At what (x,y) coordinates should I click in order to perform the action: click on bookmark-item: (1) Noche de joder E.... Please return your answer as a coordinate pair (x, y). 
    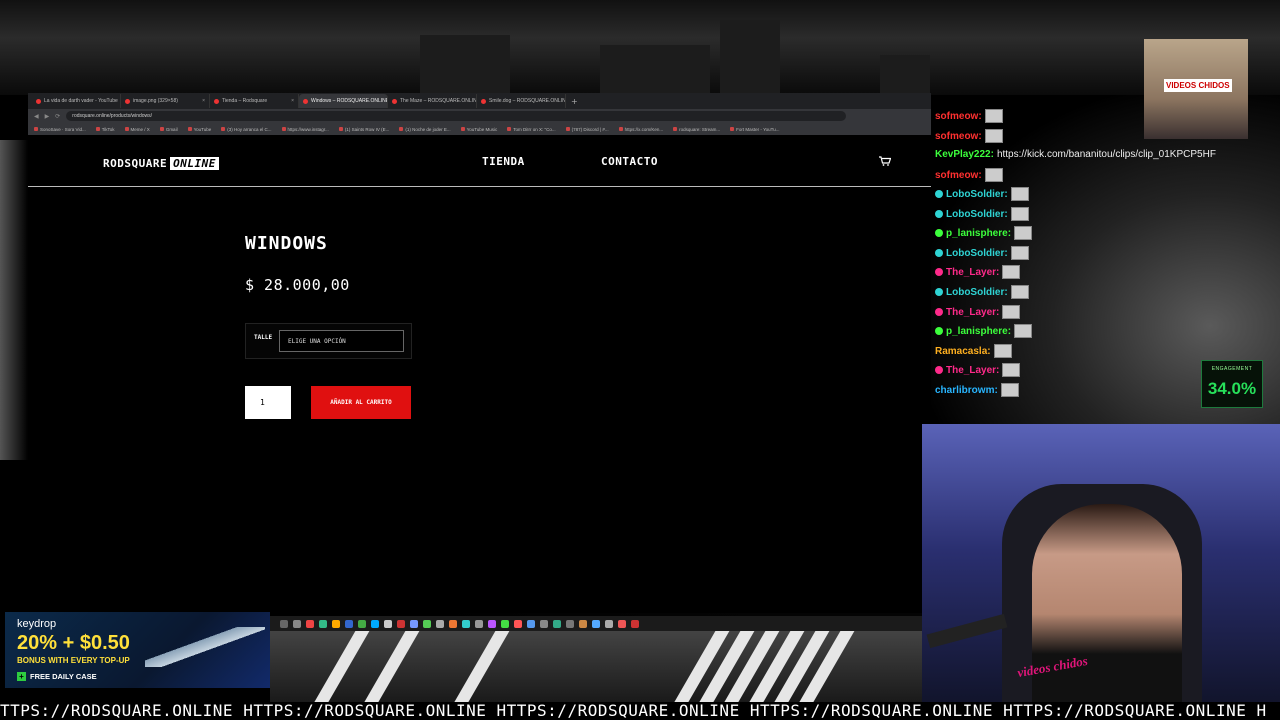
    Looking at the image, I should click on (425, 129).